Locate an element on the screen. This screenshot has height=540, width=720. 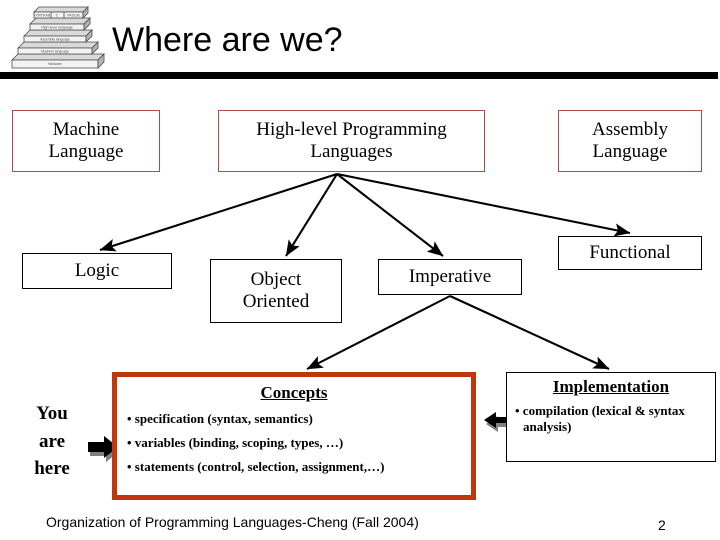
title-rule is located at coordinates (359, 75).